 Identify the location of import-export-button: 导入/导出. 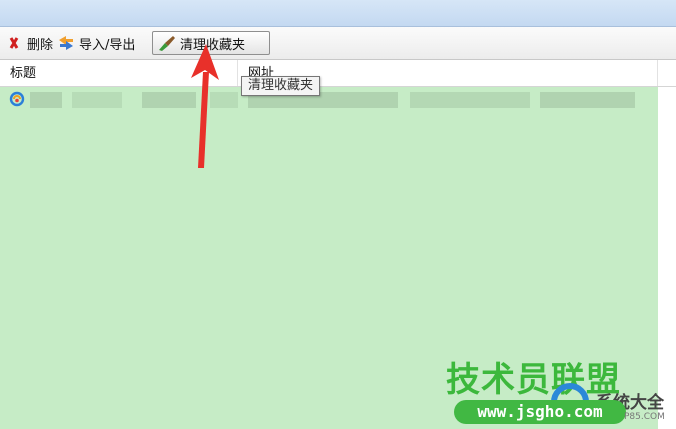
(95, 43).